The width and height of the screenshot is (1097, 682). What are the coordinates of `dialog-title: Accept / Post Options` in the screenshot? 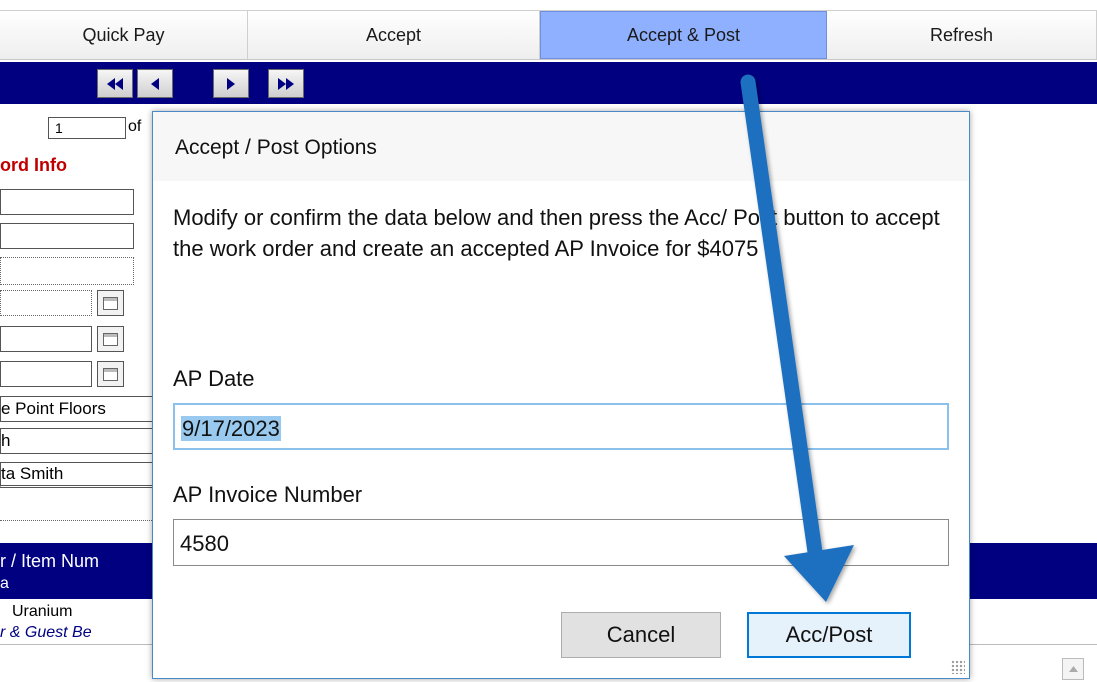 It's located at (276, 147).